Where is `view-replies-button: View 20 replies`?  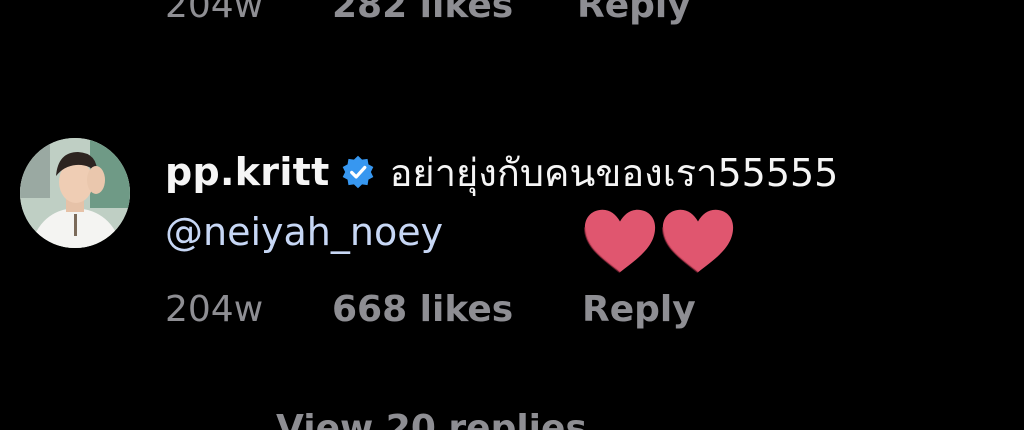 view-replies-button: View 20 replies is located at coordinates (431, 419).